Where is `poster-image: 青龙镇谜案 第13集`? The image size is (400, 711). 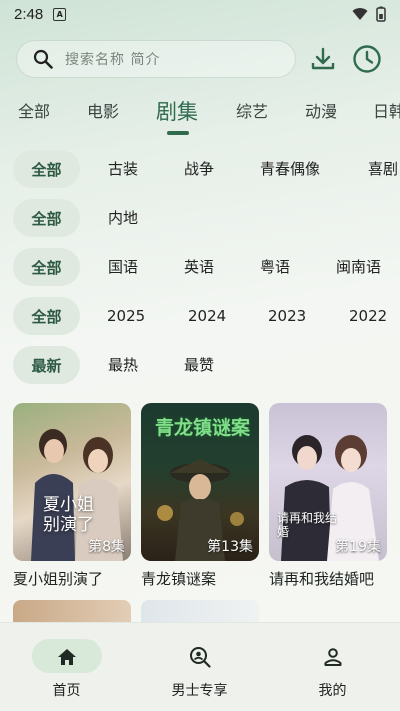
poster-image: 青龙镇谜案 第13集 is located at coordinates (200, 482).